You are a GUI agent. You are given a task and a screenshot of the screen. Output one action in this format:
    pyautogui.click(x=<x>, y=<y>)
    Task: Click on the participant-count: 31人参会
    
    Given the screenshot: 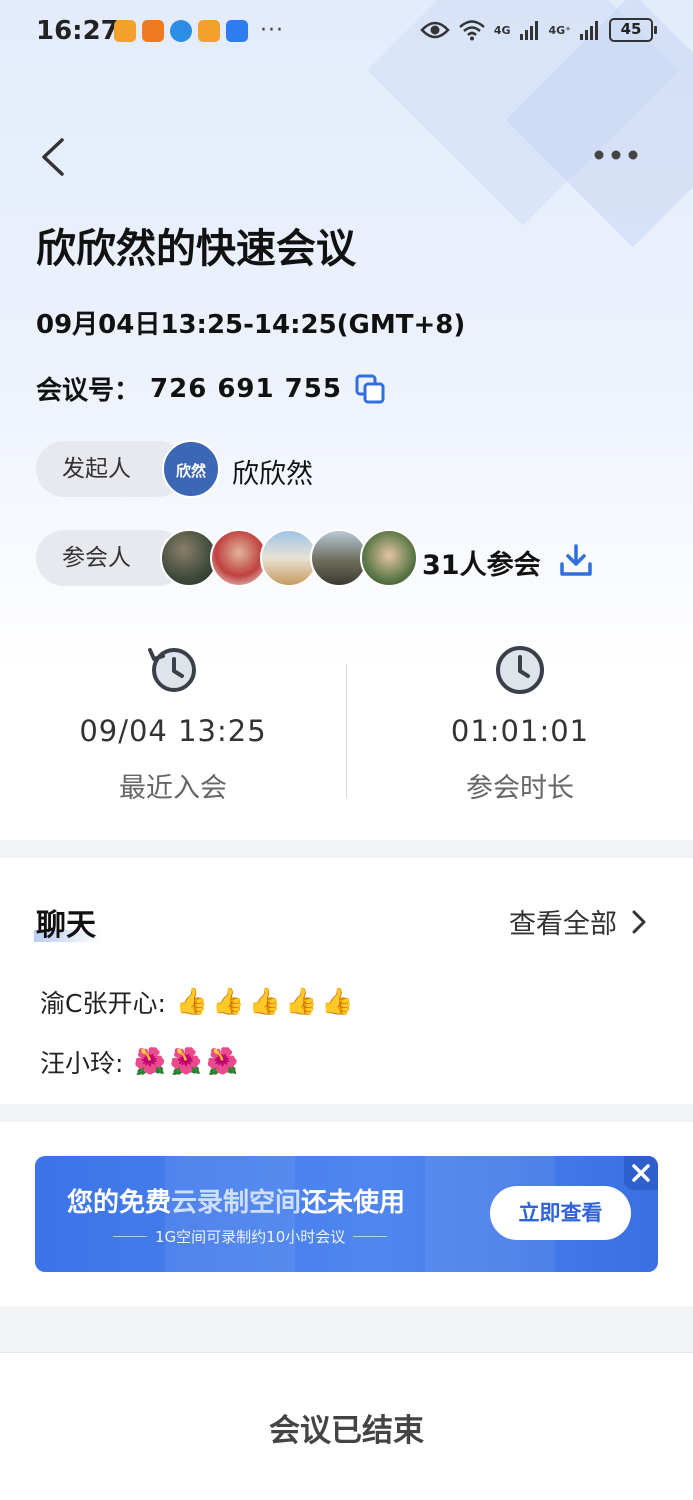 What is the action you would take?
    pyautogui.click(x=481, y=565)
    